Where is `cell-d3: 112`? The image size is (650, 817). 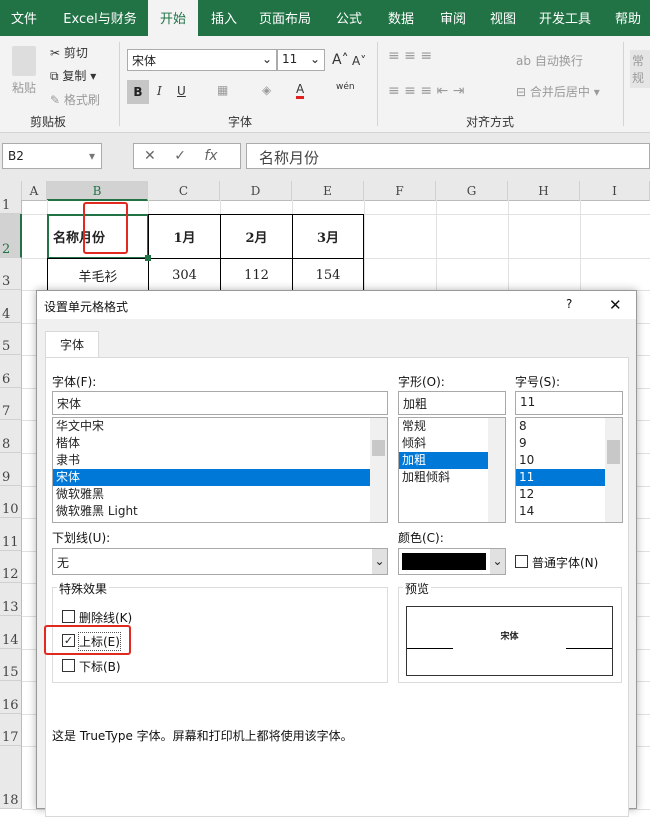
cell-d3: 112 is located at coordinates (256, 275).